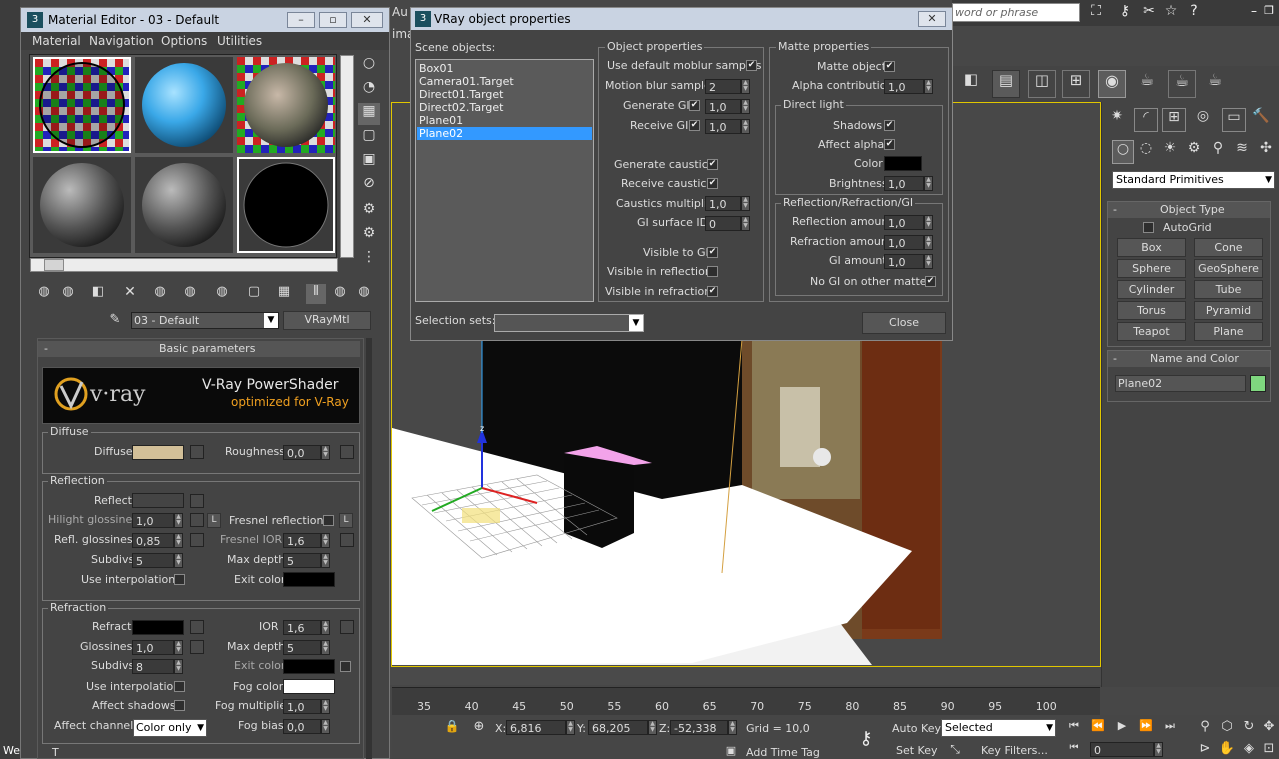  Describe the element at coordinates (369, 138) in the screenshot. I see `uv-tiling-icon: ▢` at that location.